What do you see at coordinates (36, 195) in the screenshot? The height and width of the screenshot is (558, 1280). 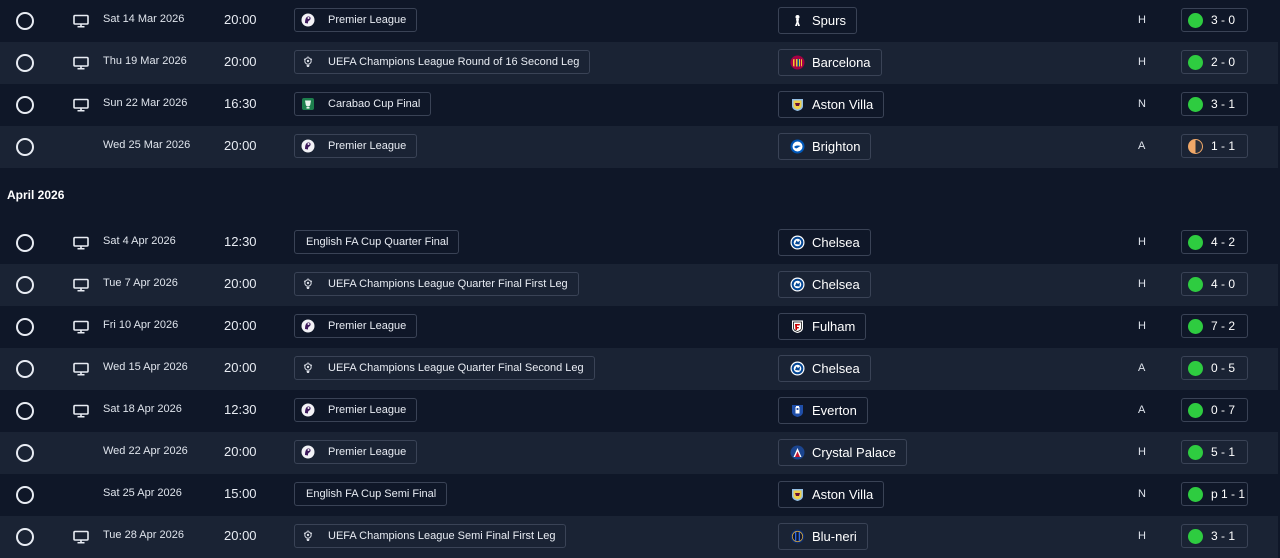 I see `month-title: April 2026` at bounding box center [36, 195].